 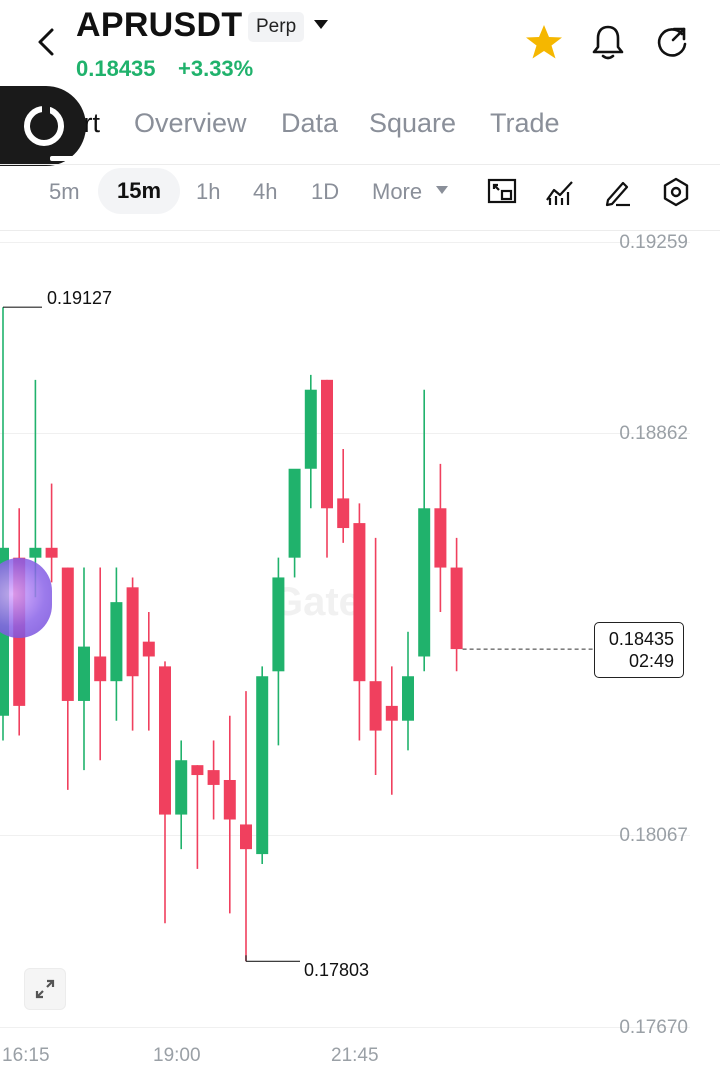 I want to click on current-price-tag: 0.18435 02:49, so click(x=639, y=650).